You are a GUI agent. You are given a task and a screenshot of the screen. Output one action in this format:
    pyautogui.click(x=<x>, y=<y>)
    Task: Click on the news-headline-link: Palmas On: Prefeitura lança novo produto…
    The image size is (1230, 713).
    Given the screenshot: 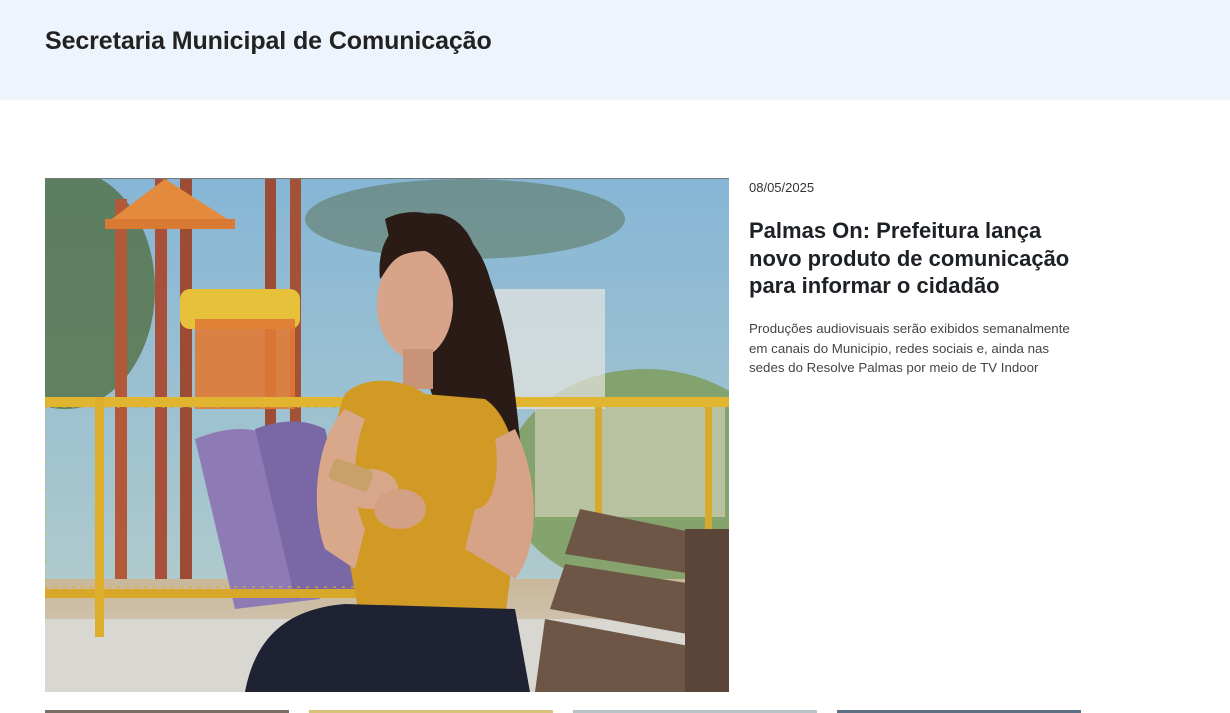 What is the action you would take?
    pyautogui.click(x=919, y=258)
    